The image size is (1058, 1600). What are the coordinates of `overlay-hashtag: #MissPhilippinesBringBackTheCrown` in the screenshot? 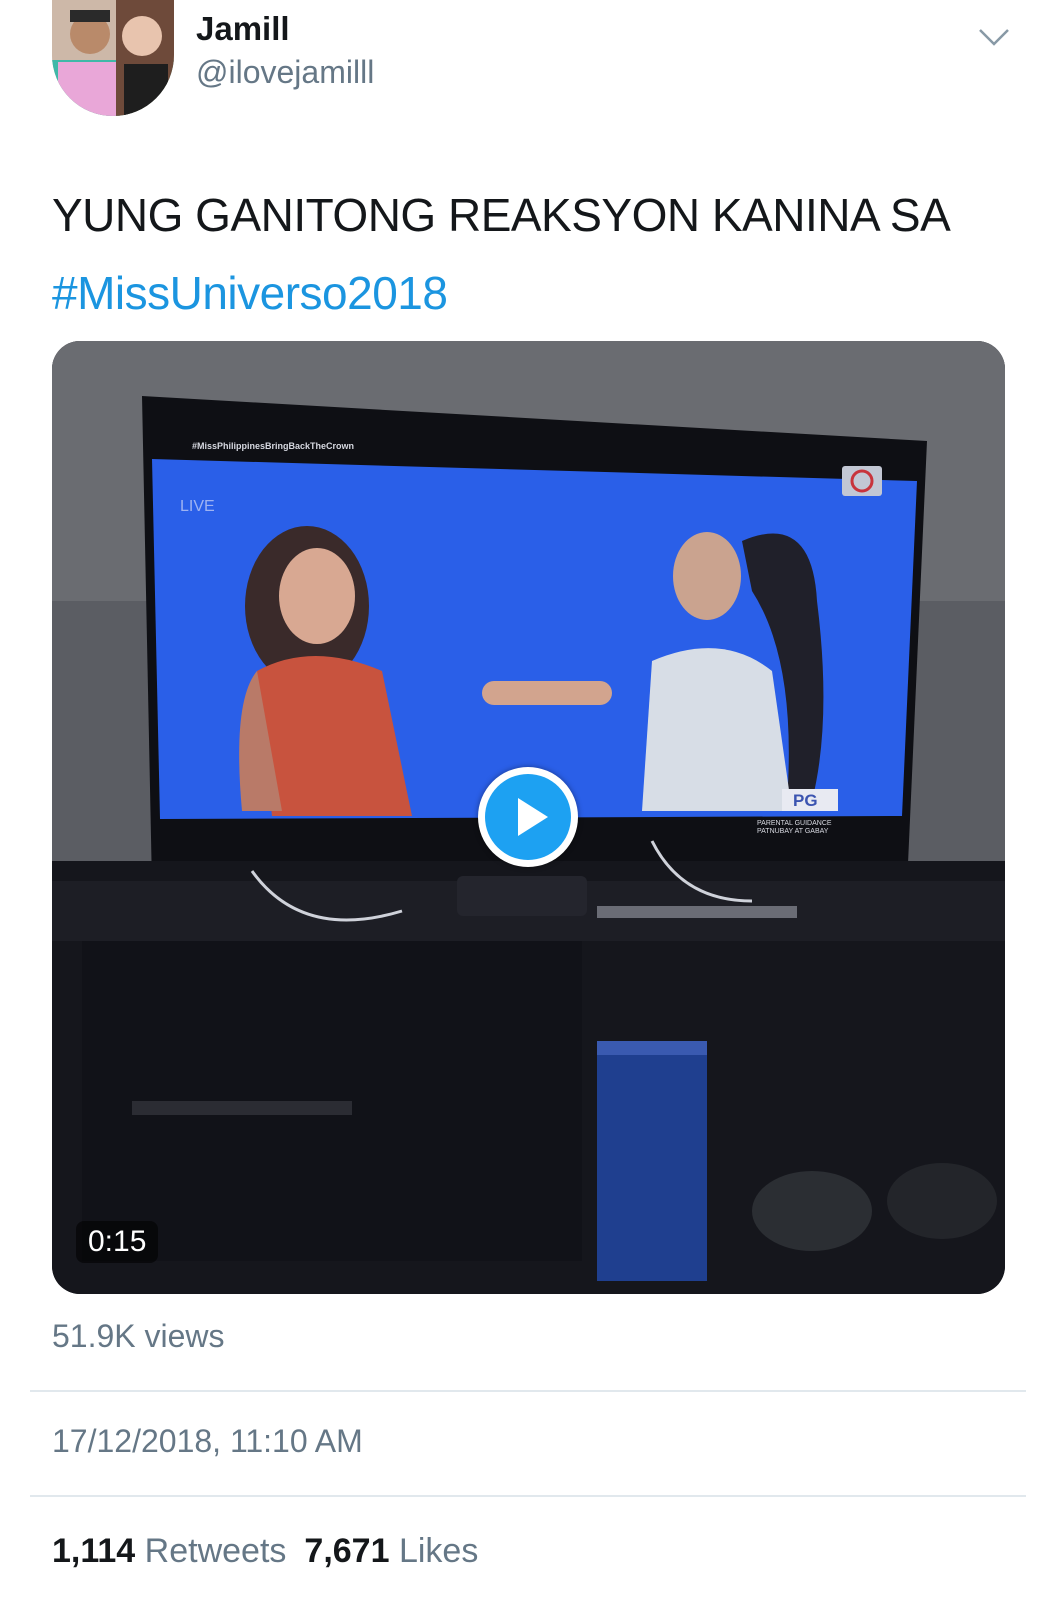 It's located at (273, 446).